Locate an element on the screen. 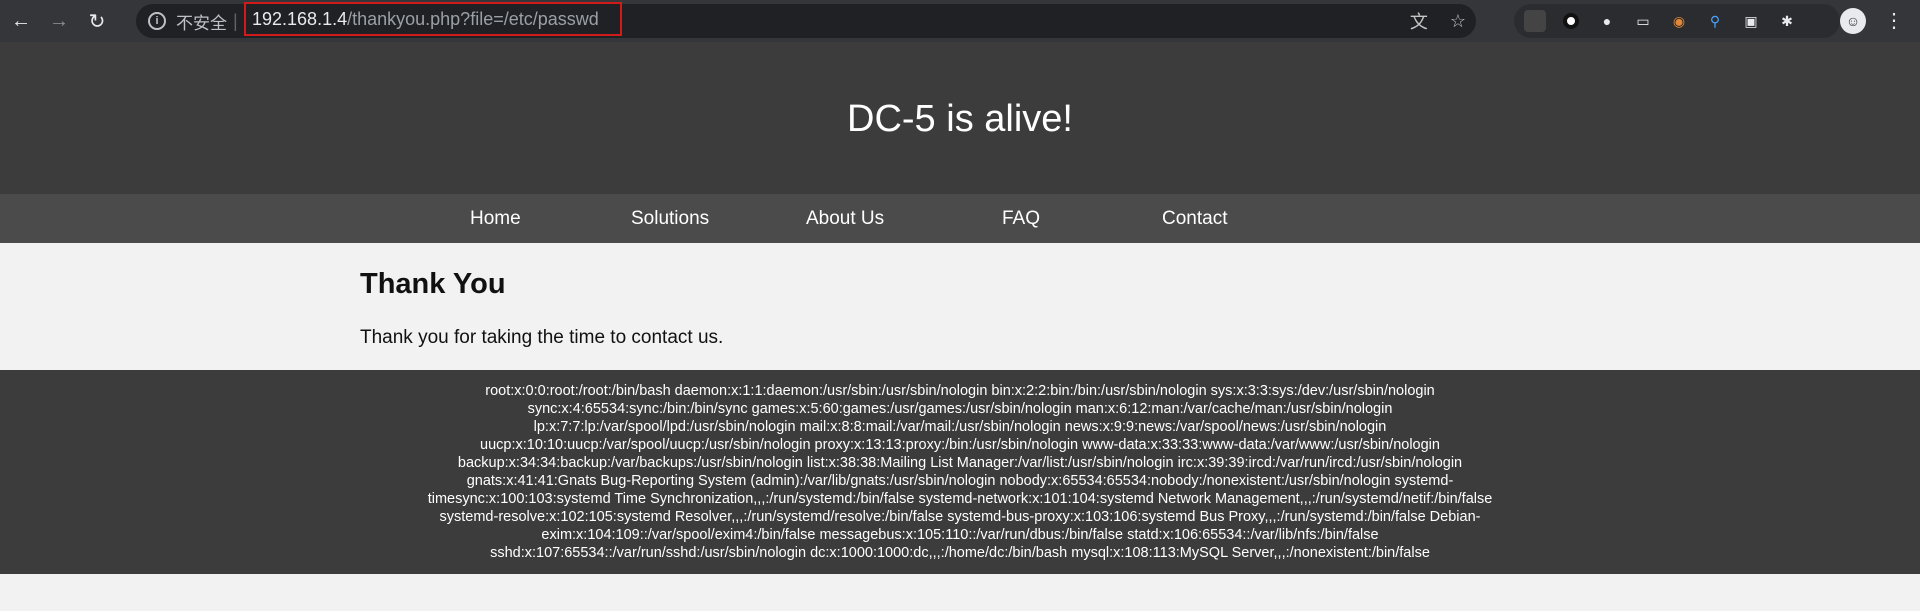 The image size is (1920, 611). monitor-icon: ▭ is located at coordinates (1643, 21).